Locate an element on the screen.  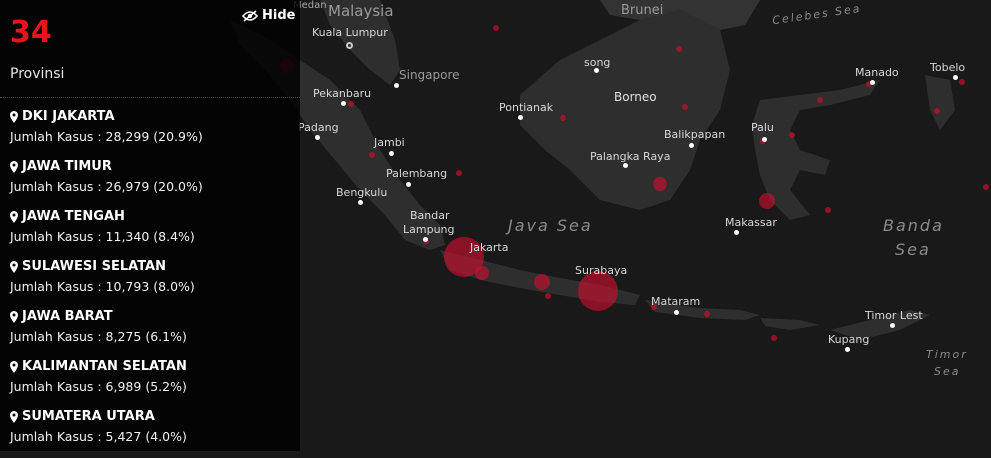
city-label-tobelo: Tobelo is located at coordinates (948, 67).